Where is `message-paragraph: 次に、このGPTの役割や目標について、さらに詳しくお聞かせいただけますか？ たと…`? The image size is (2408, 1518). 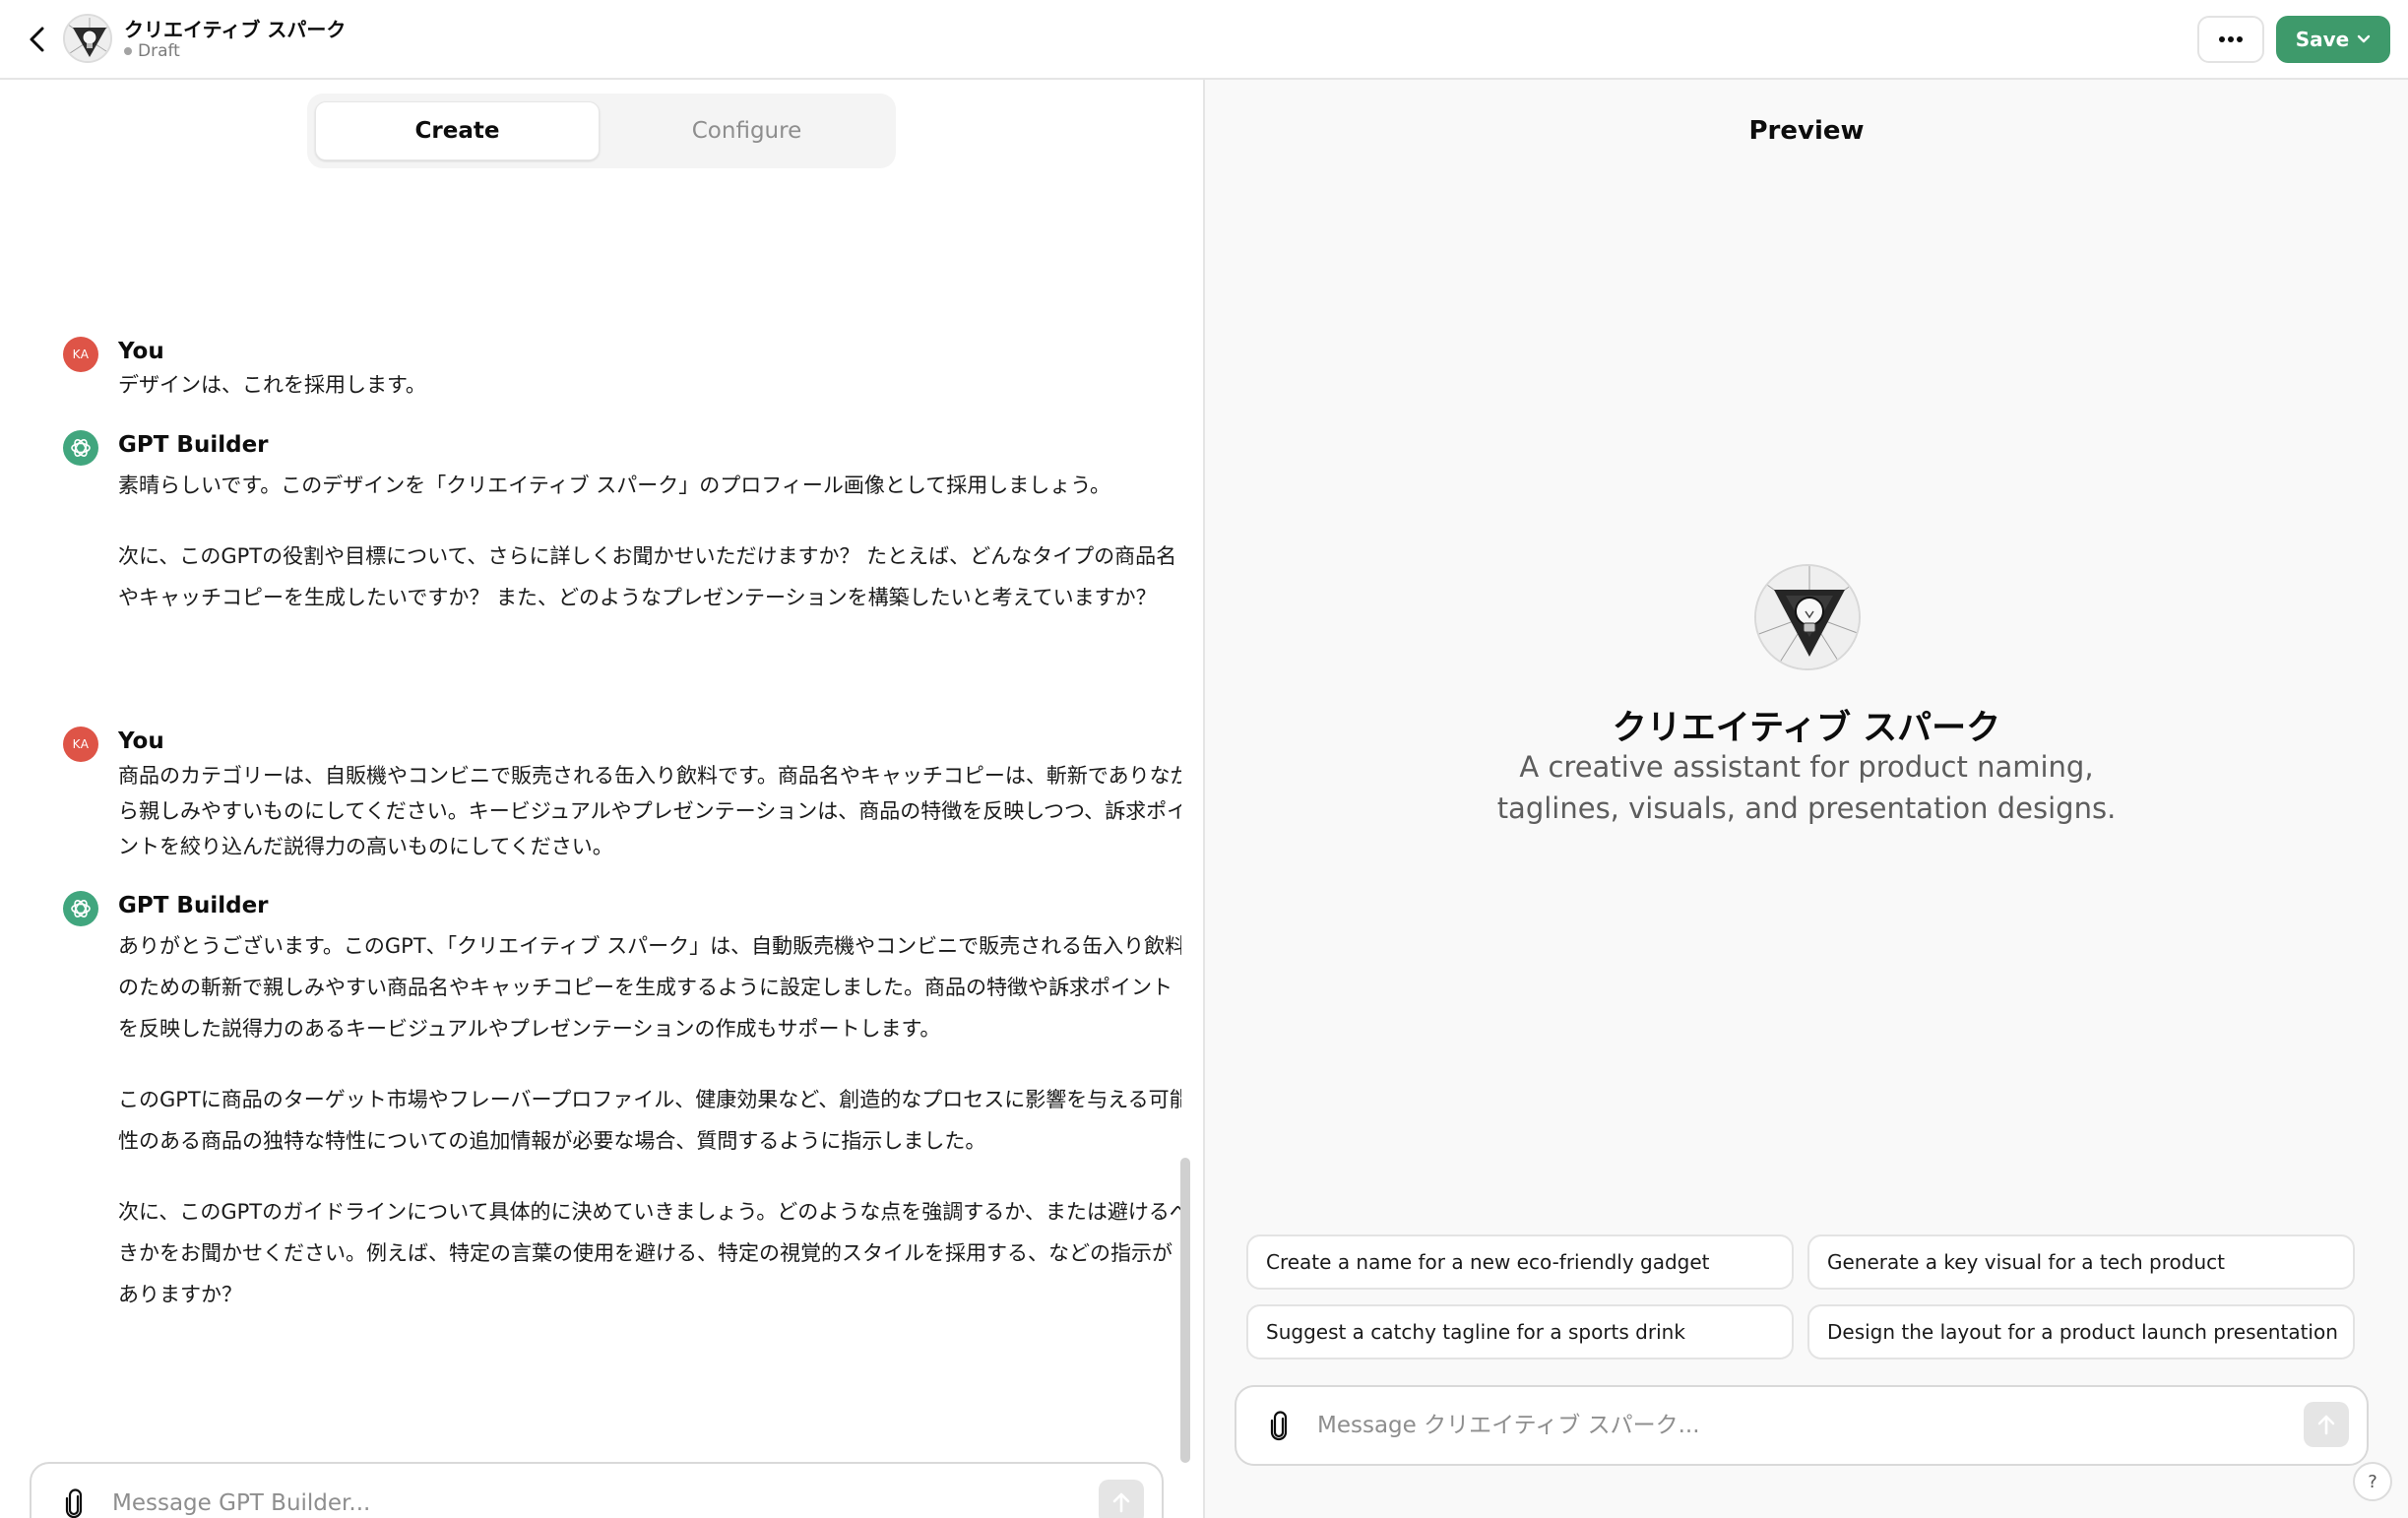
message-paragraph: 次に、このGPTの役割や目標について、さらに詳しくお聞かせいただけますか？ たと… is located at coordinates (647, 576).